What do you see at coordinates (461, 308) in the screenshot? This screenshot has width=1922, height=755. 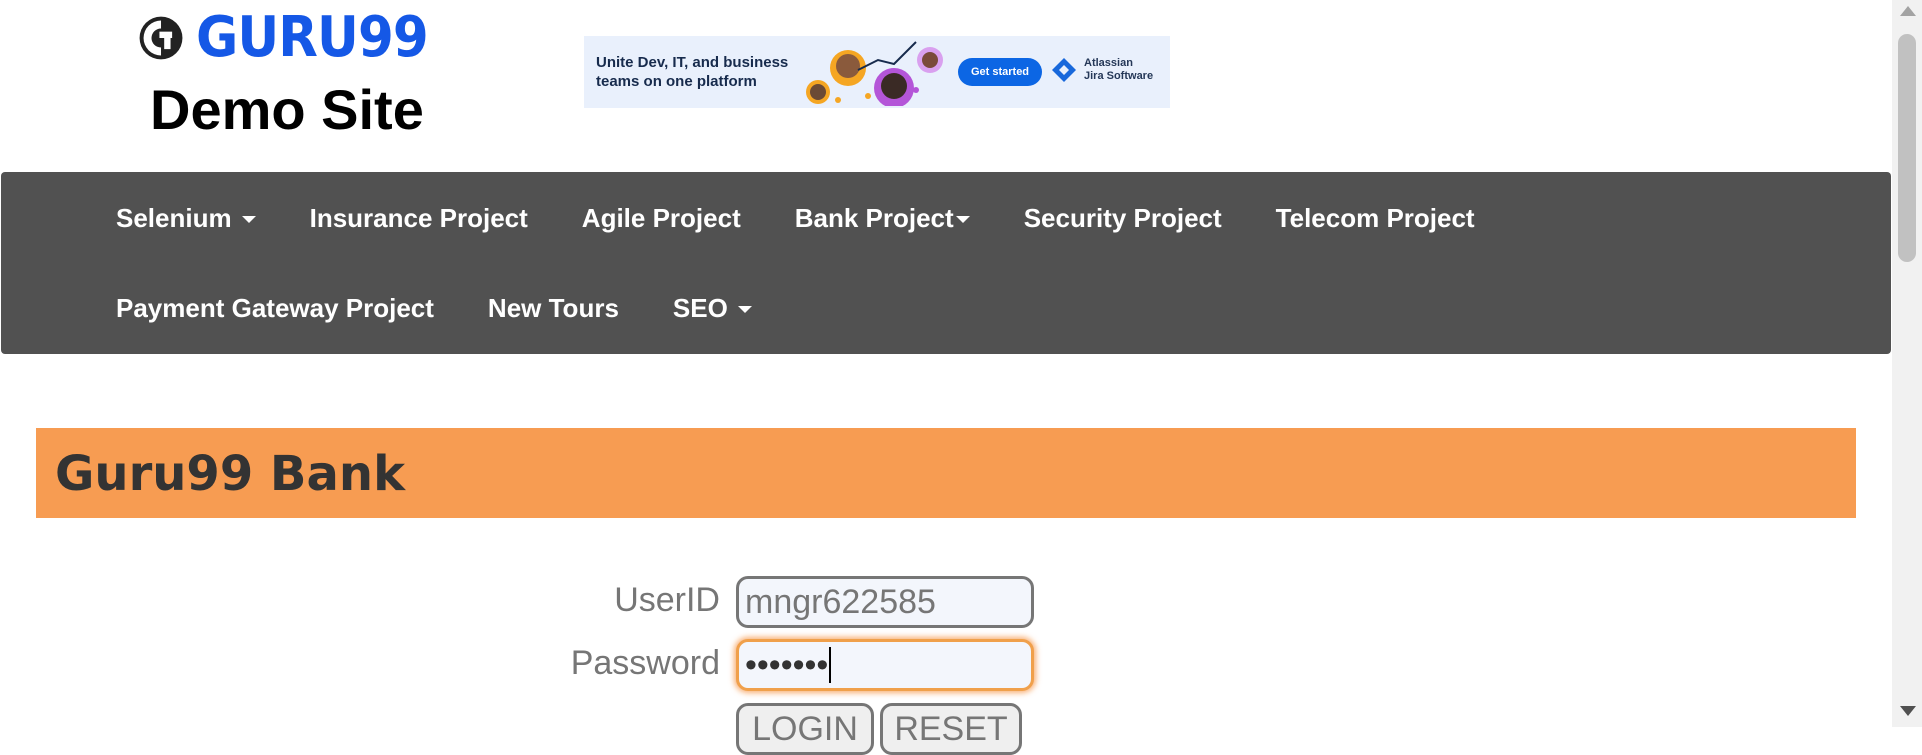 I see `nav-row-2: Payment Gateway Project New Tours SEO` at bounding box center [461, 308].